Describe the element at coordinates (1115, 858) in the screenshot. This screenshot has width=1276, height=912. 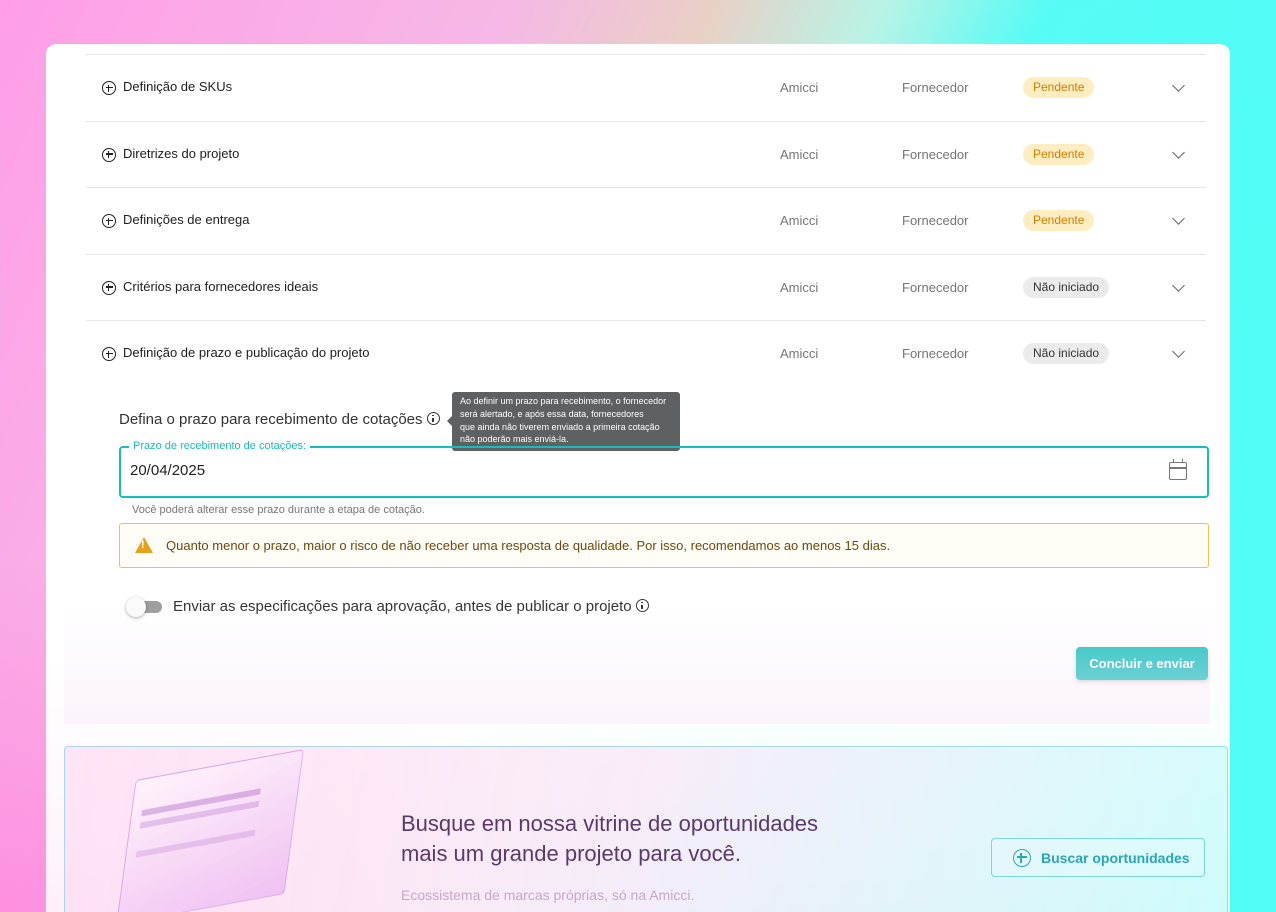
I see `search-opportunities-label: Buscar oportunidades` at that location.